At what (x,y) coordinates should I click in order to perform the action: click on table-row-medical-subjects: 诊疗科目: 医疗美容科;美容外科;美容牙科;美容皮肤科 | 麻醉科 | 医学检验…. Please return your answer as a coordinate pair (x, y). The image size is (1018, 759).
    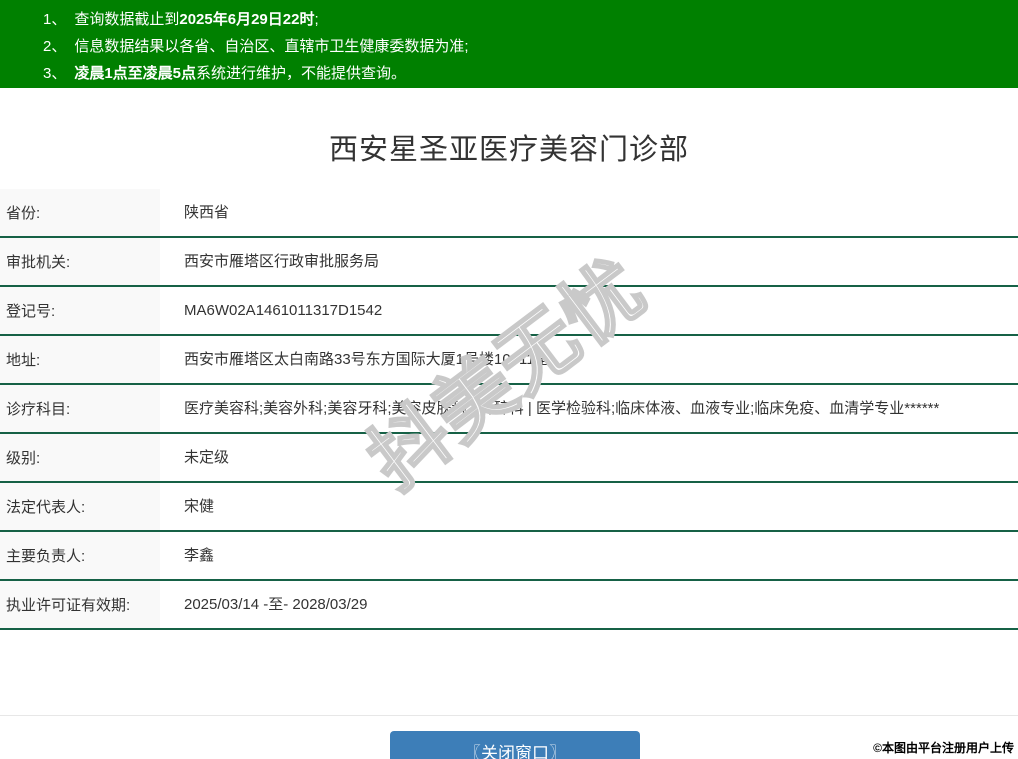
    Looking at the image, I should click on (509, 409).